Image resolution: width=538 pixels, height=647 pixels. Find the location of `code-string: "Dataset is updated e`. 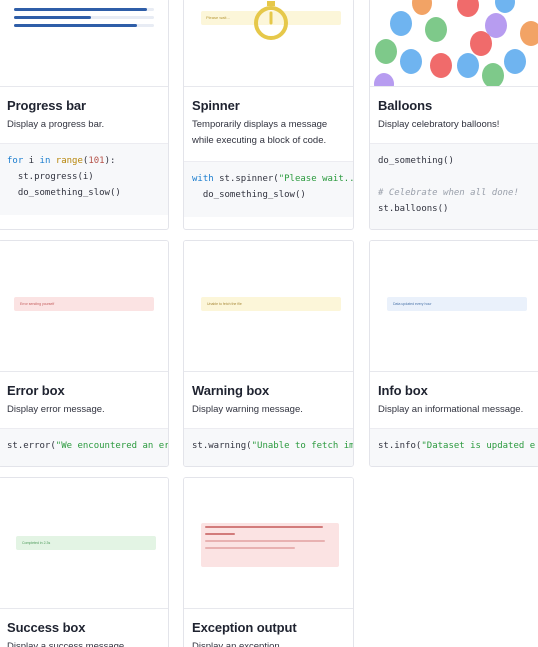

code-string: "Dataset is updated e is located at coordinates (478, 446).